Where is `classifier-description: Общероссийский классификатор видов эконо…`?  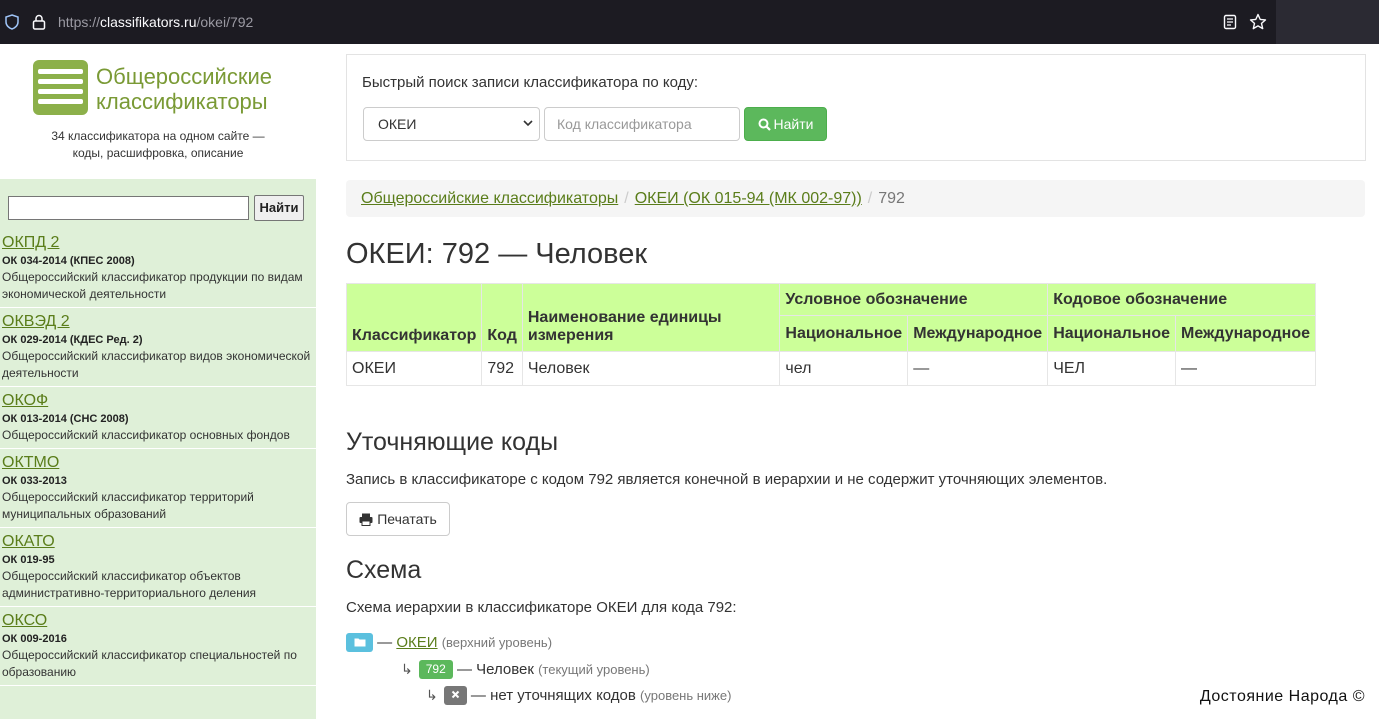 classifier-description: Общероссийский классификатор видов эконо… is located at coordinates (156, 364).